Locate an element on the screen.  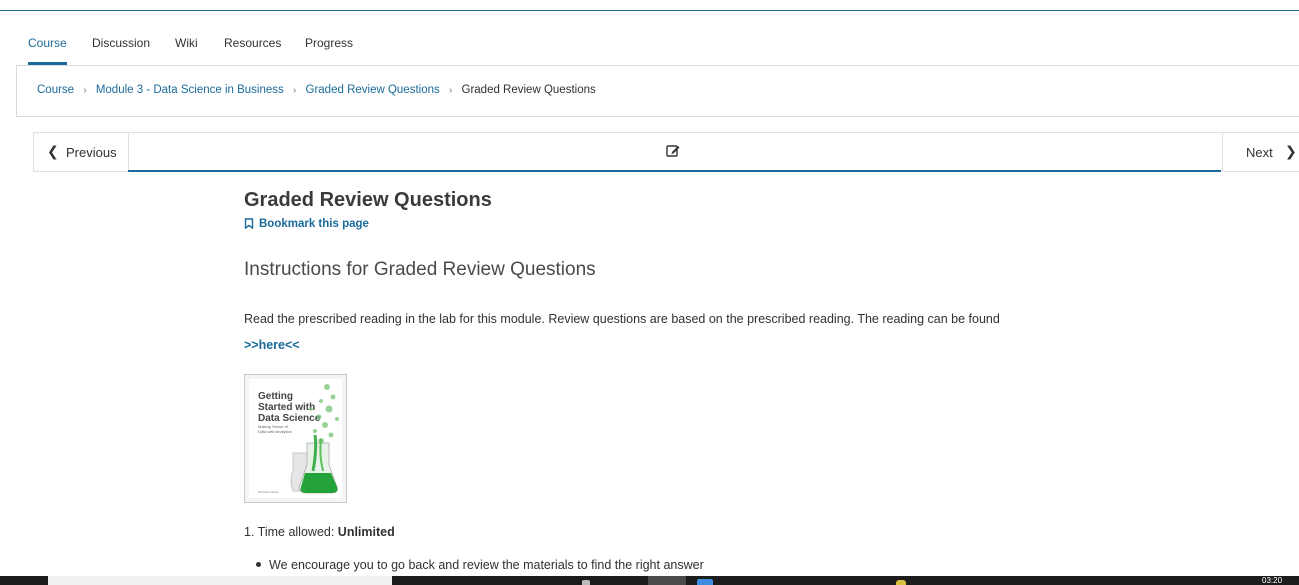
sequence-navigation: ❮ Previous Next ❯ is located at coordinates (666, 152).